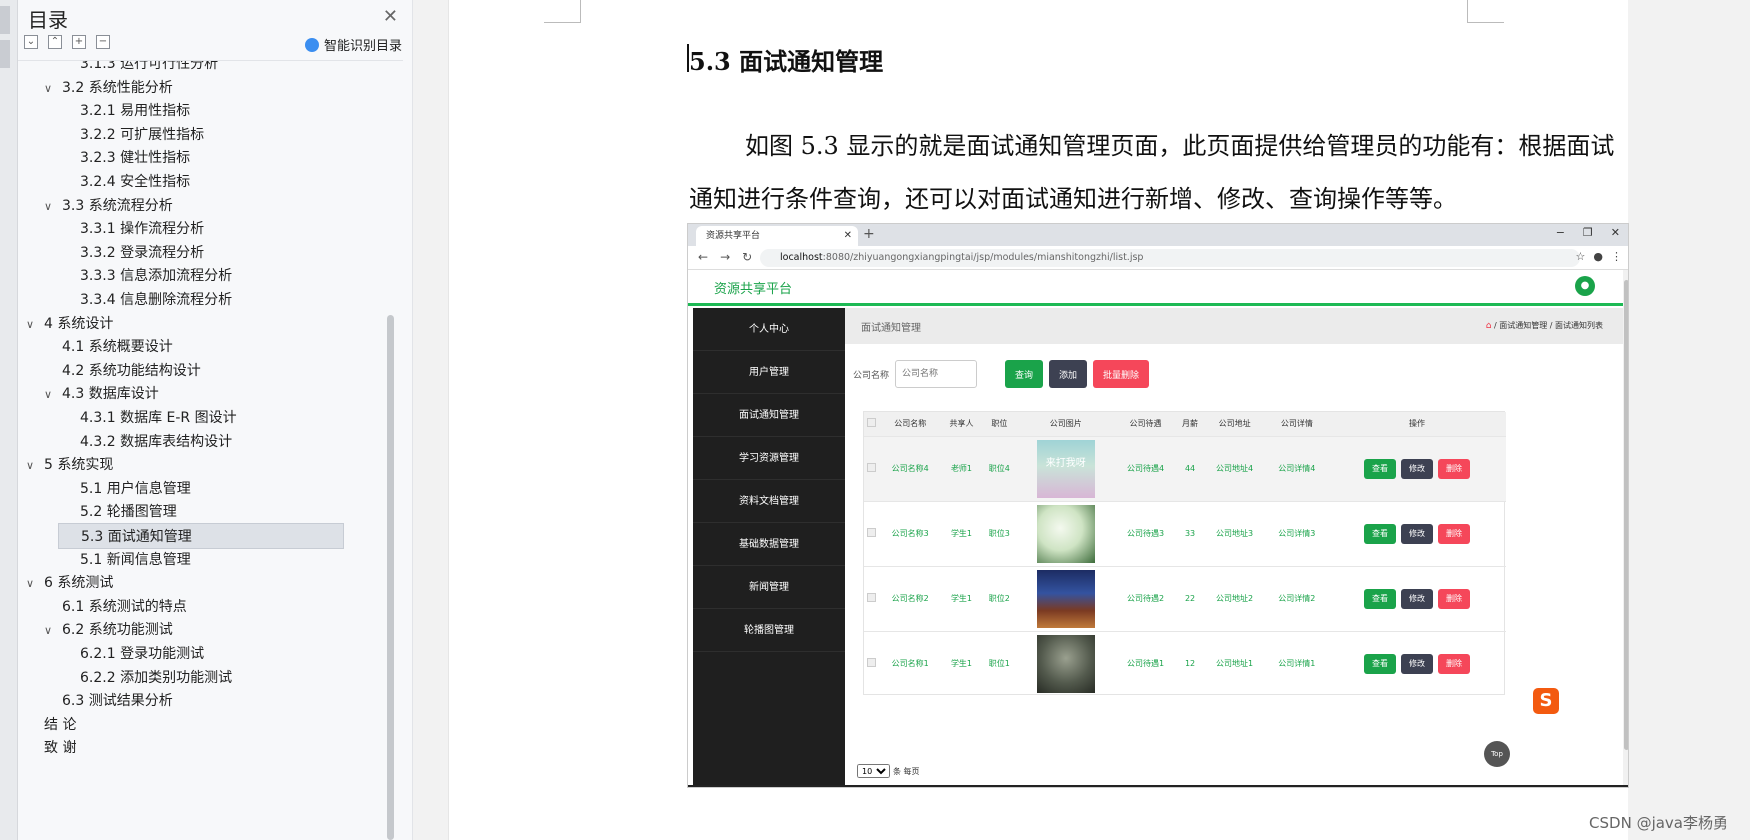 This screenshot has width=1750, height=840. I want to click on toc-item: 4.2 系统功能结构设计, so click(122, 371).